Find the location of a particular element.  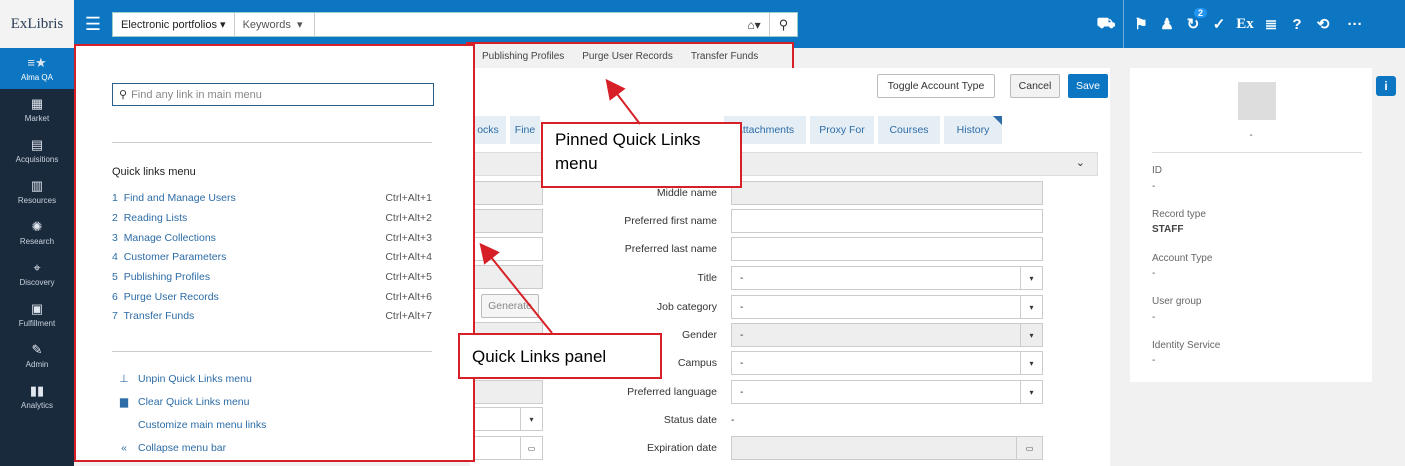

callout-arrows is located at coordinates (560, 206).